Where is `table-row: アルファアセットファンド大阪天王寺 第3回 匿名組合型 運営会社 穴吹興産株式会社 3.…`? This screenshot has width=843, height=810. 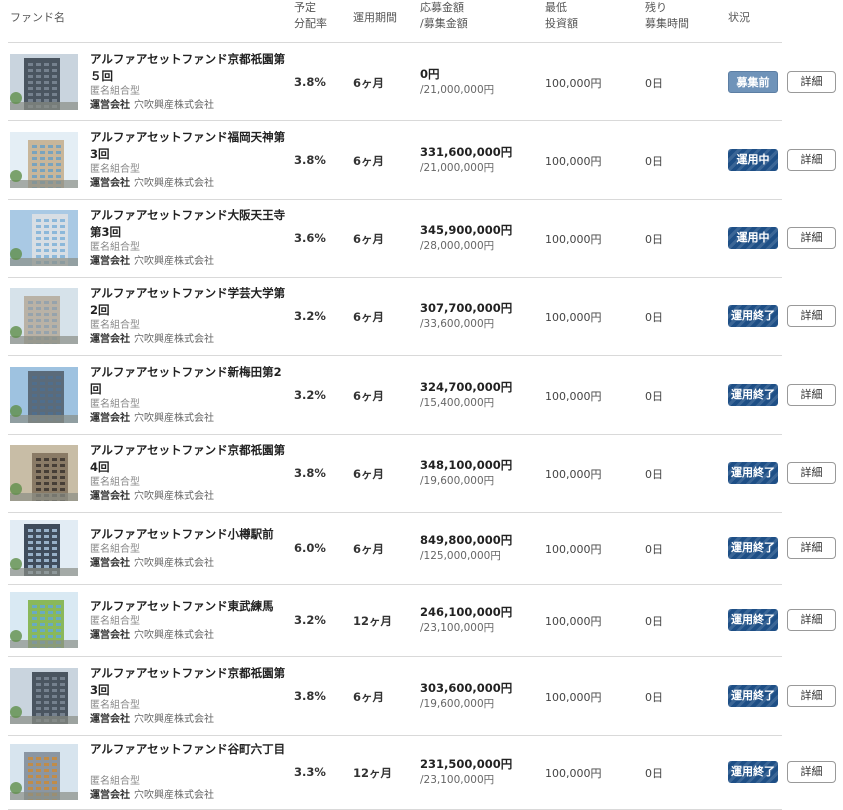 table-row: アルファアセットファンド大阪天王寺 第3回 匿名組合型 運営会社 穴吹興産株式会社 3.… is located at coordinates (421, 238).